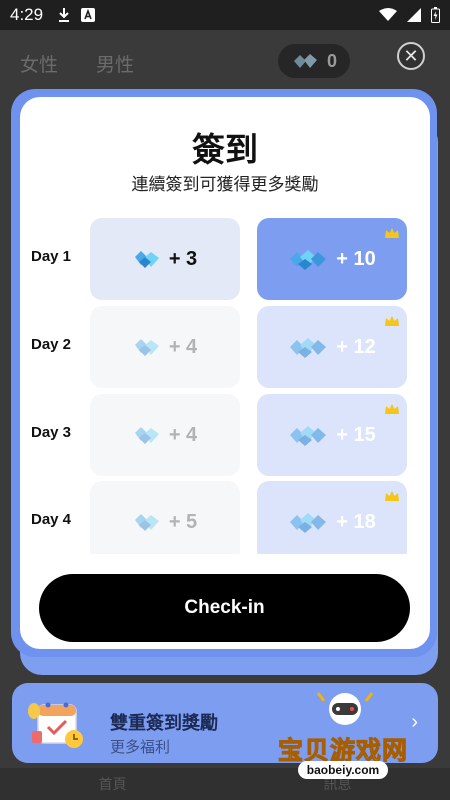 The image size is (450, 800). Describe the element at coordinates (331, 60) in the screenshot. I see `coin-count: 0` at that location.